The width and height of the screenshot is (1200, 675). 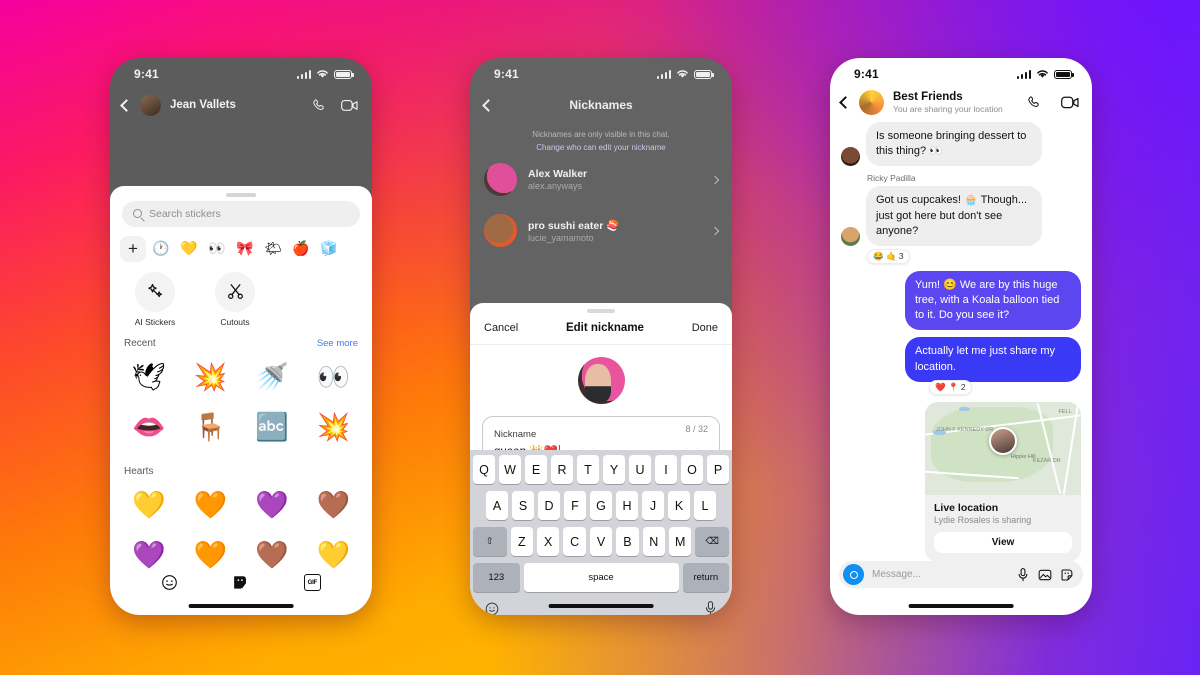 What do you see at coordinates (497, 505) in the screenshot?
I see `key-a: A` at bounding box center [497, 505].